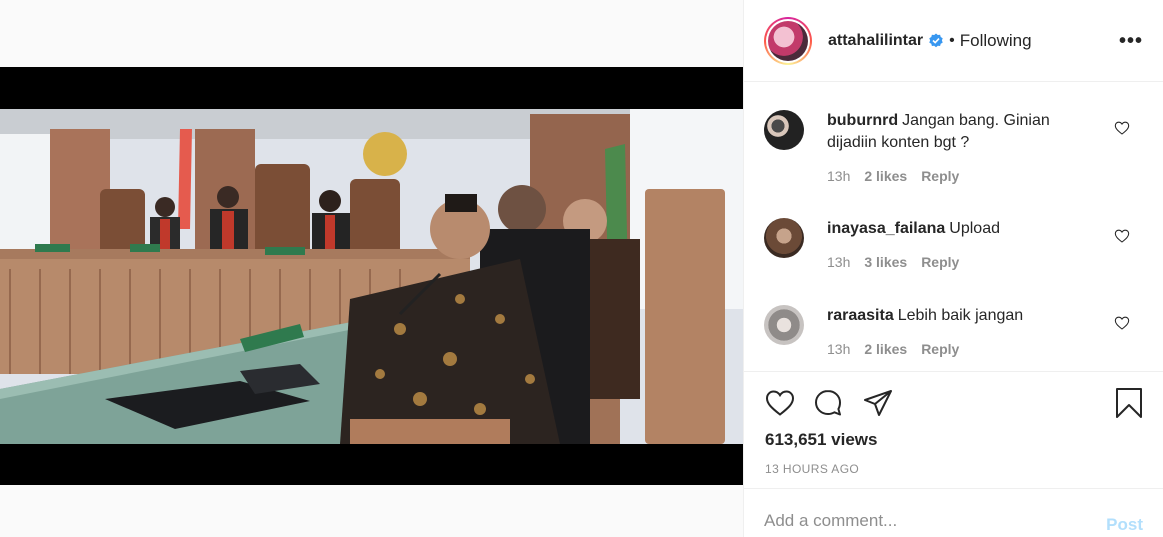 The height and width of the screenshot is (537, 1163). Describe the element at coordinates (885, 262) in the screenshot. I see `comment-likes: 3 likes` at that location.